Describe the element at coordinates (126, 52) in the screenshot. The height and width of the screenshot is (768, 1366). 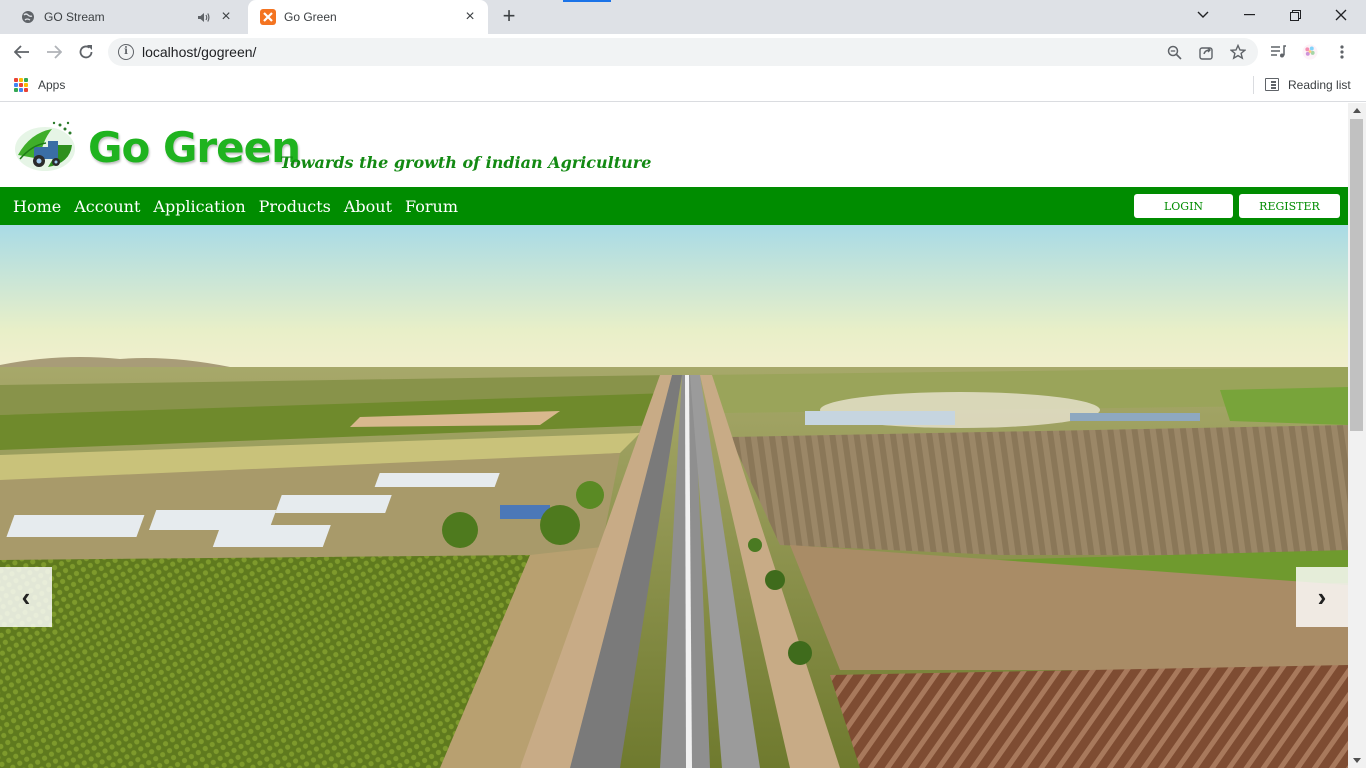
I see `site-info-icon: i` at that location.